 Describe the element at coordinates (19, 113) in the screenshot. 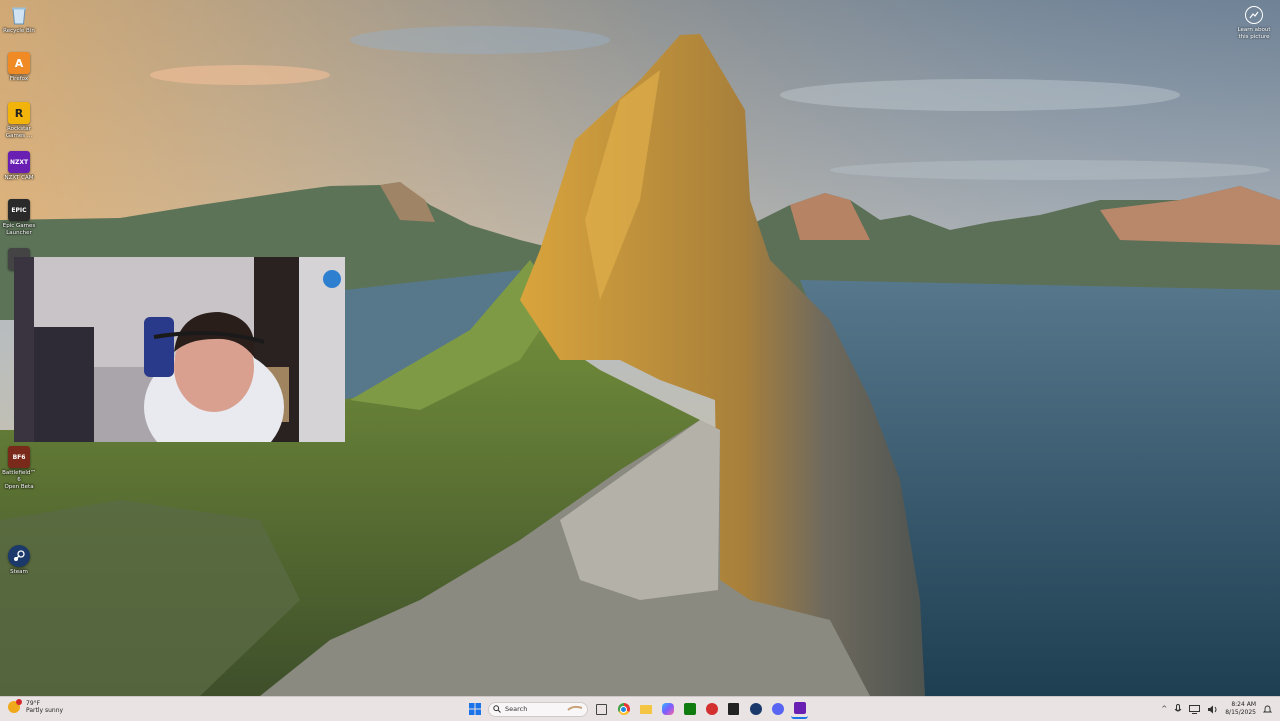

I see `rockstar-icon: R` at that location.